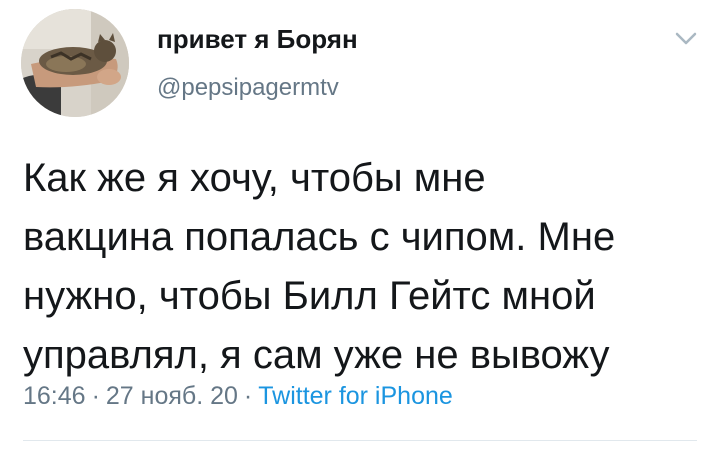 Image resolution: width=720 pixels, height=463 pixels. I want to click on author-handle: @pepsipagermtv, so click(248, 88).